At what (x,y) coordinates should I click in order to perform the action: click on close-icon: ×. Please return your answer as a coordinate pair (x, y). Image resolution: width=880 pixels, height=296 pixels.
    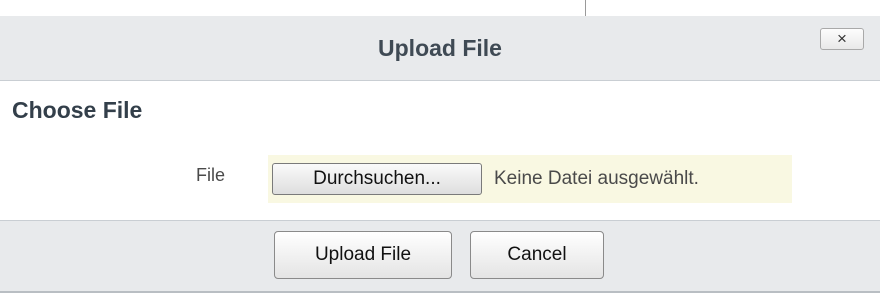
    Looking at the image, I should click on (842, 38).